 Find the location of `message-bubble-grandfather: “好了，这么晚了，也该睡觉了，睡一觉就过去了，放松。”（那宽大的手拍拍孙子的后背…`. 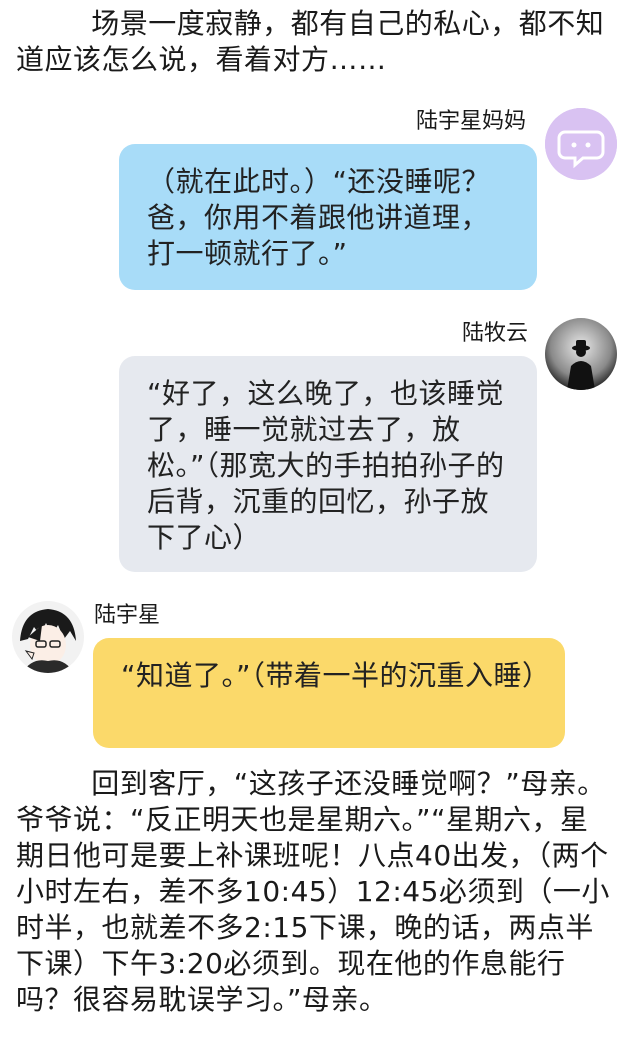

message-bubble-grandfather: “好了，这么晚了，也该睡觉了，睡一觉就过去了，放松。”（那宽大的手拍拍孙子的后背… is located at coordinates (328, 464).